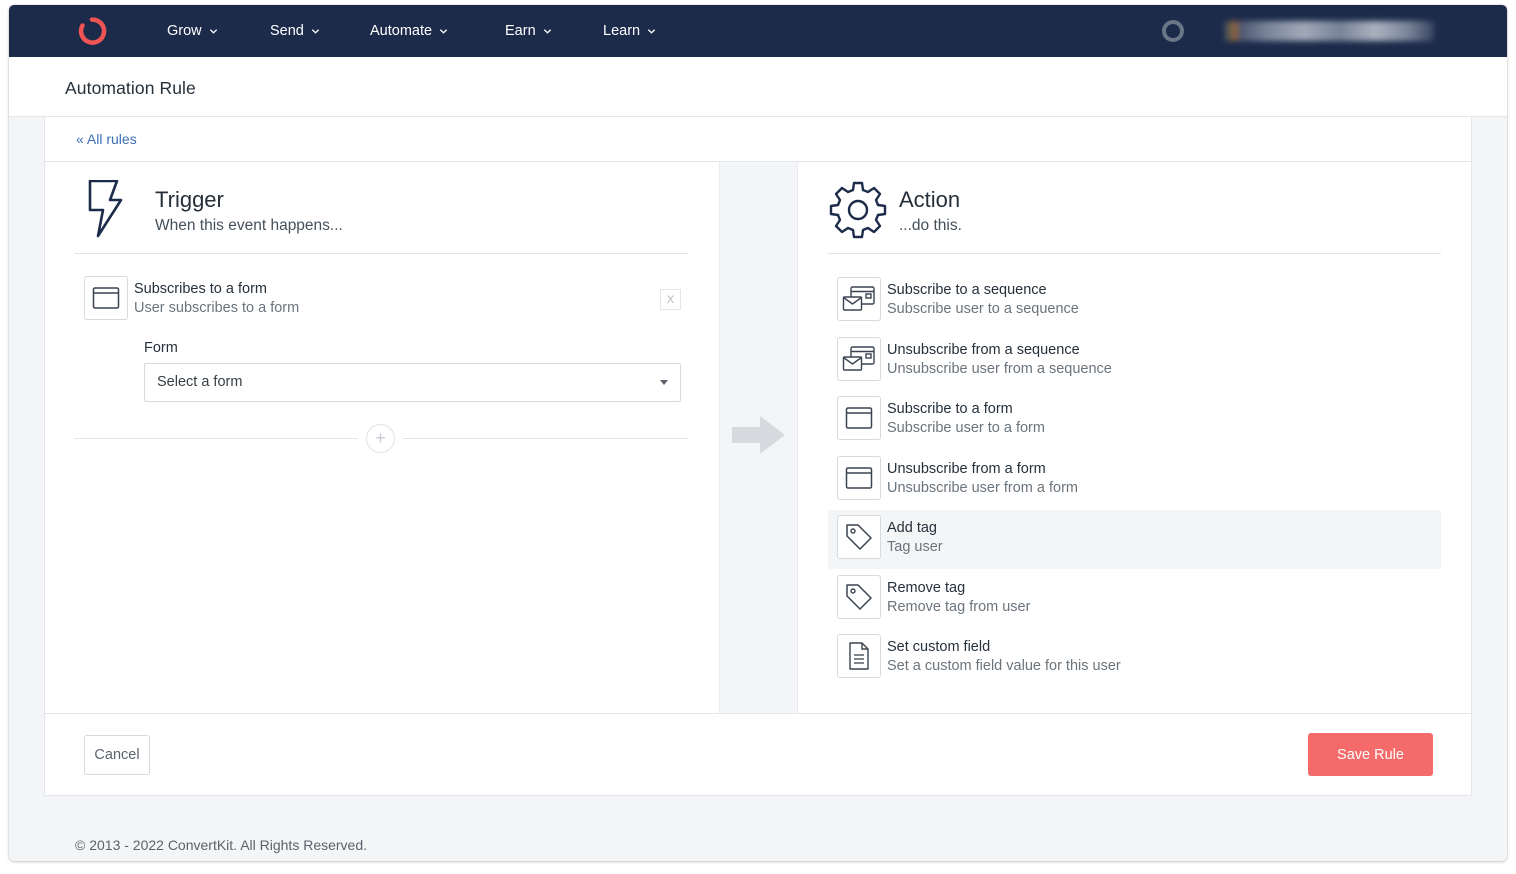  What do you see at coordinates (161, 348) in the screenshot?
I see `form-field-label: Form` at bounding box center [161, 348].